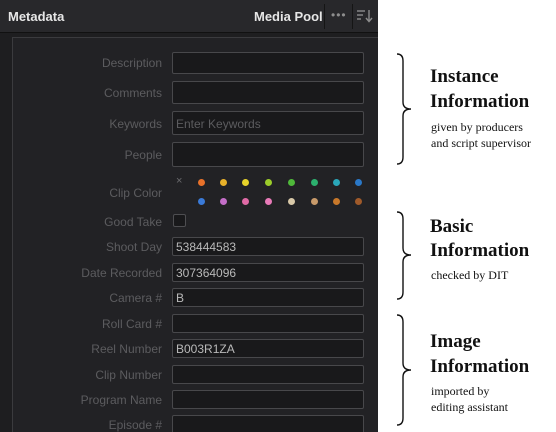 The image size is (556, 432). What do you see at coordinates (404, 109) in the screenshot?
I see `instance-brace` at bounding box center [404, 109].